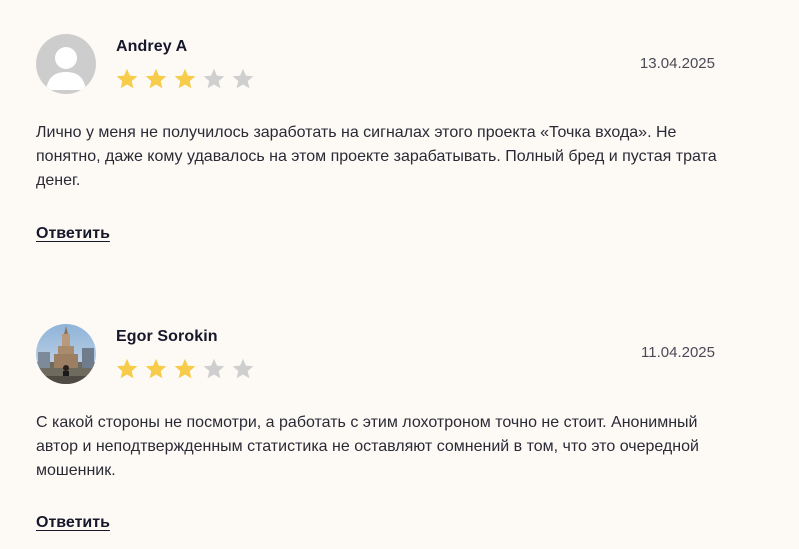 This screenshot has width=799, height=549. I want to click on review-author: Egor Sorokin, so click(167, 336).